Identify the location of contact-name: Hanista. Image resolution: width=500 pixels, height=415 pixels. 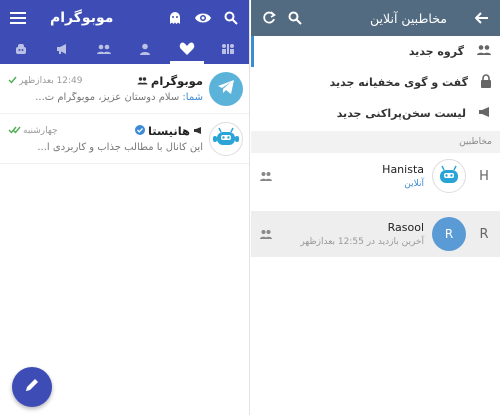
(403, 169).